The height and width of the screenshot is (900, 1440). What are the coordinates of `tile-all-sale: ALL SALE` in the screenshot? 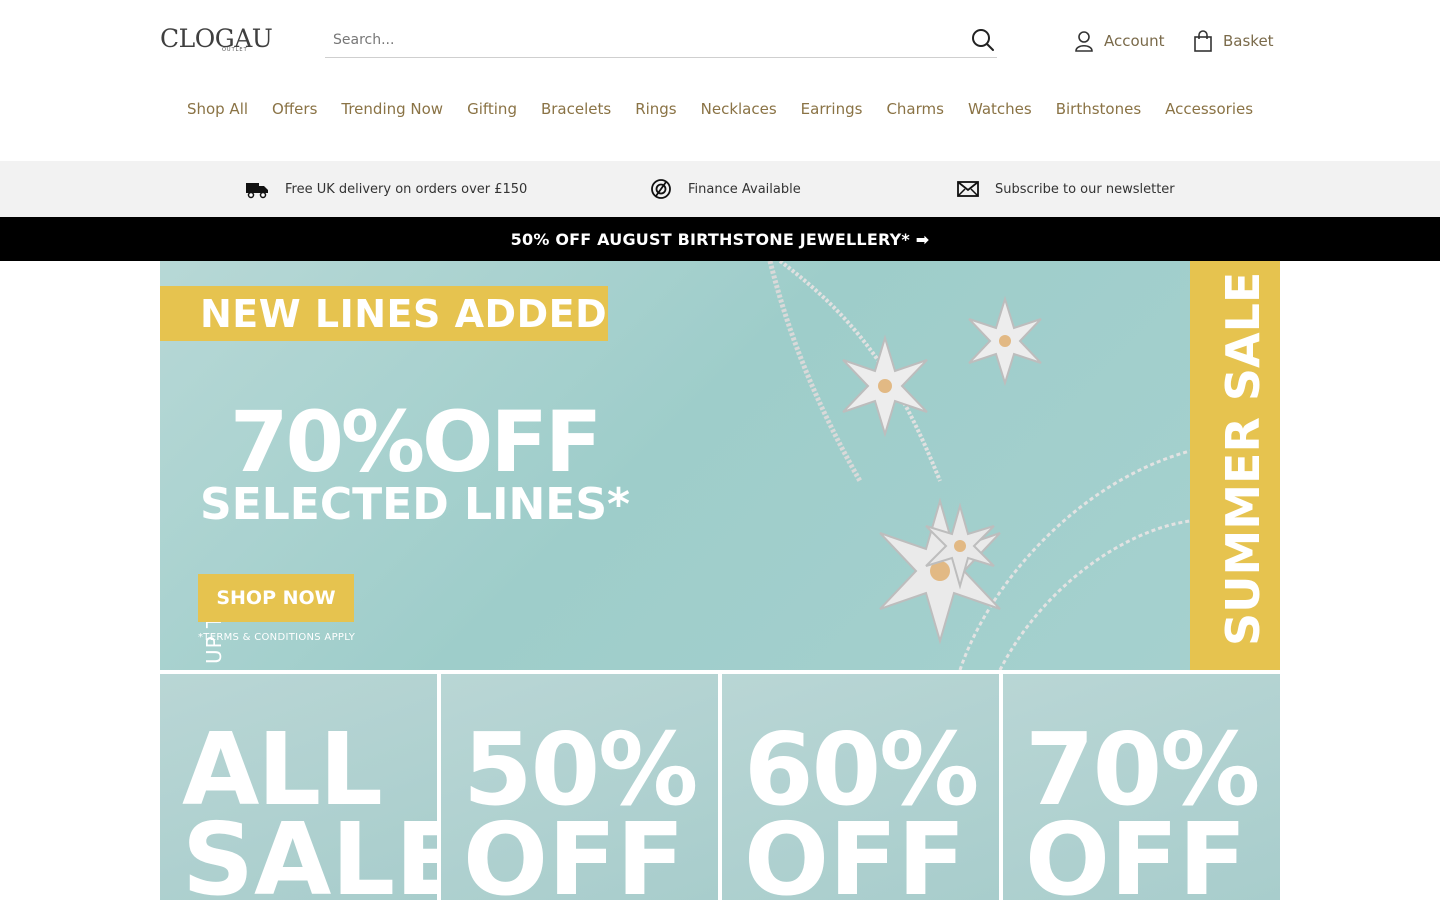 It's located at (298, 787).